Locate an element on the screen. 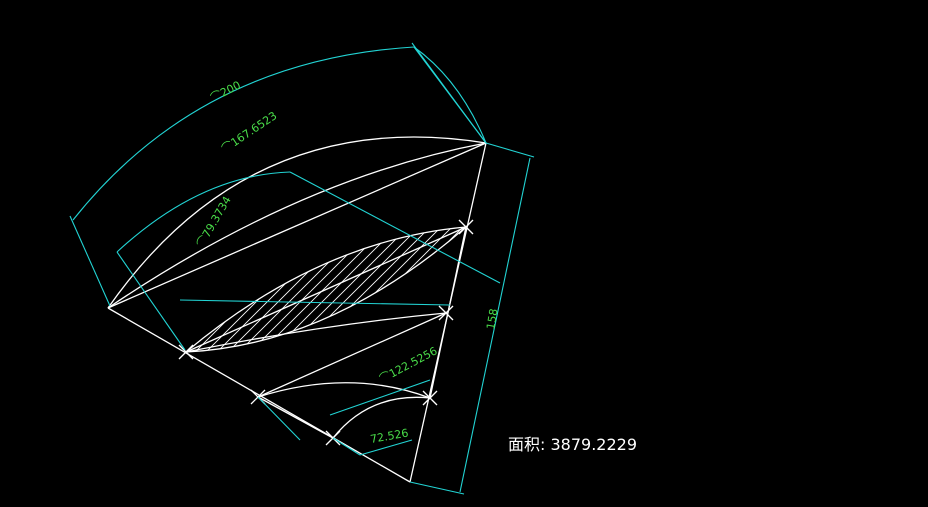 The height and width of the screenshot is (507, 928). extension-line-mid-left is located at coordinates (151, 301).